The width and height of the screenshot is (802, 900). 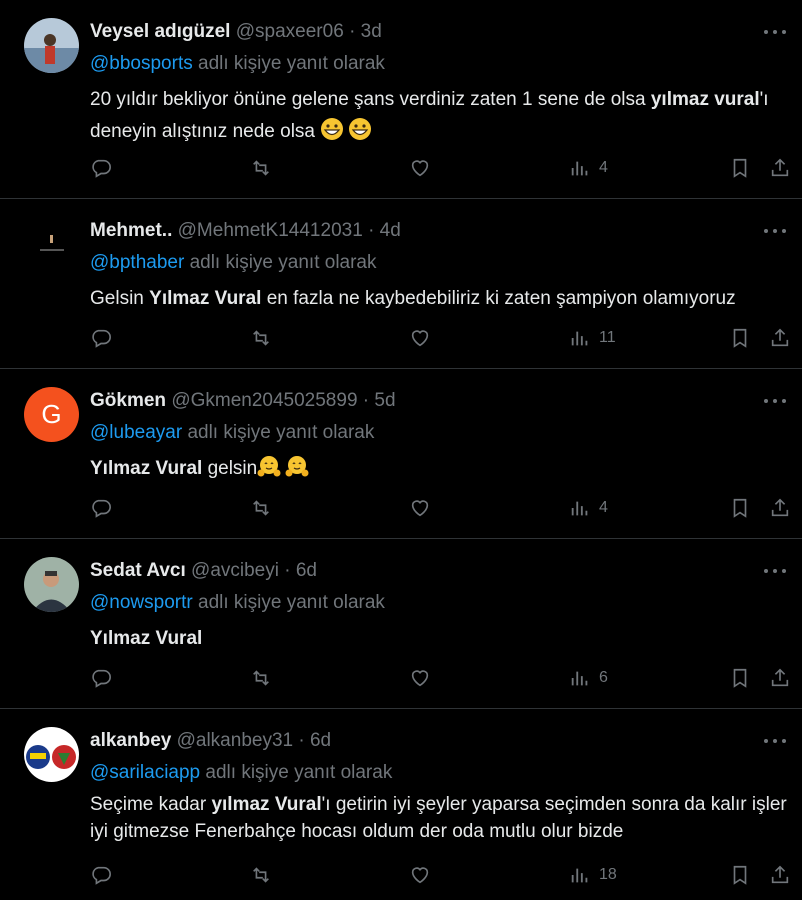 What do you see at coordinates (603, 677) in the screenshot?
I see `views-count: 6` at bounding box center [603, 677].